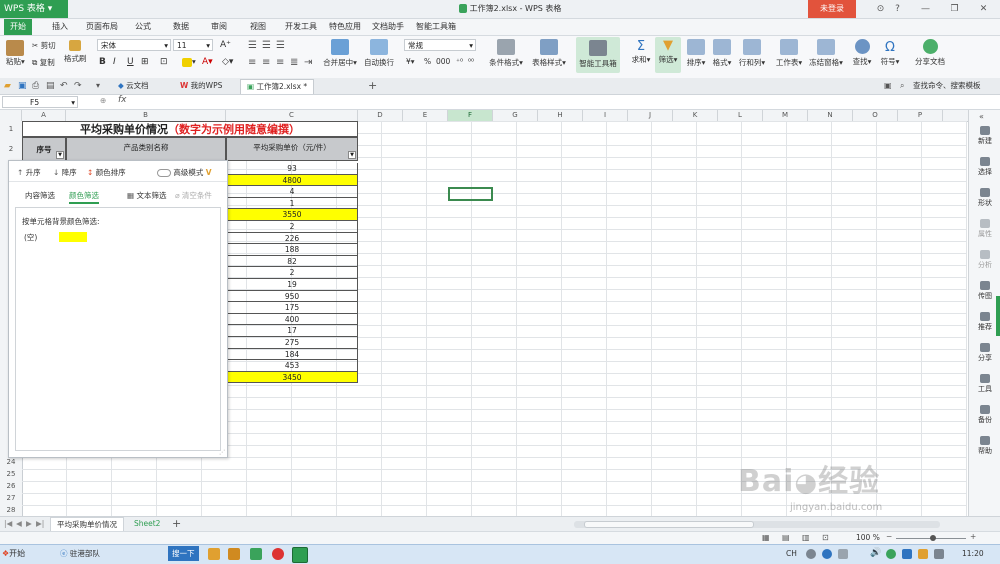 The height and width of the screenshot is (564, 1000). Describe the element at coordinates (292, 238) in the screenshot. I see `price-cell: 226` at that location.